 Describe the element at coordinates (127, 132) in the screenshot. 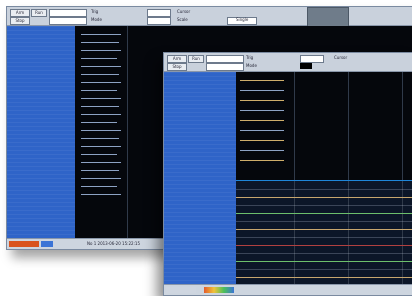

I see `cursor-line` at that location.